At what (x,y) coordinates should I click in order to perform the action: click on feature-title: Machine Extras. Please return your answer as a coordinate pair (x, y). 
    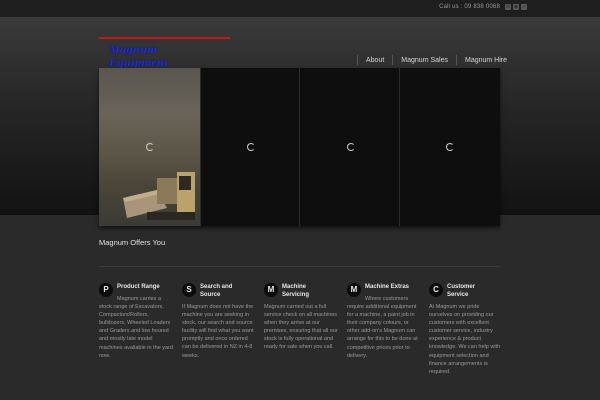
    Looking at the image, I should click on (387, 287).